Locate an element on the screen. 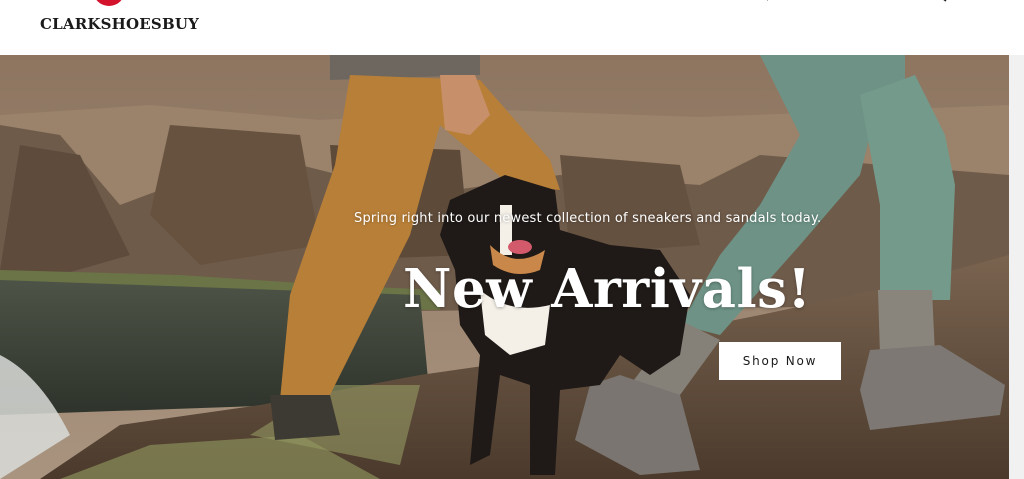  site-header: CLARKSHOESBUY is located at coordinates (512, 27).